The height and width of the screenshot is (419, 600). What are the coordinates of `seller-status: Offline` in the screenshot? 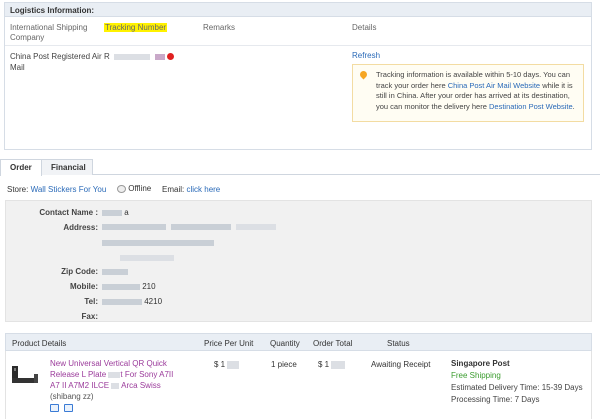 It's located at (134, 188).